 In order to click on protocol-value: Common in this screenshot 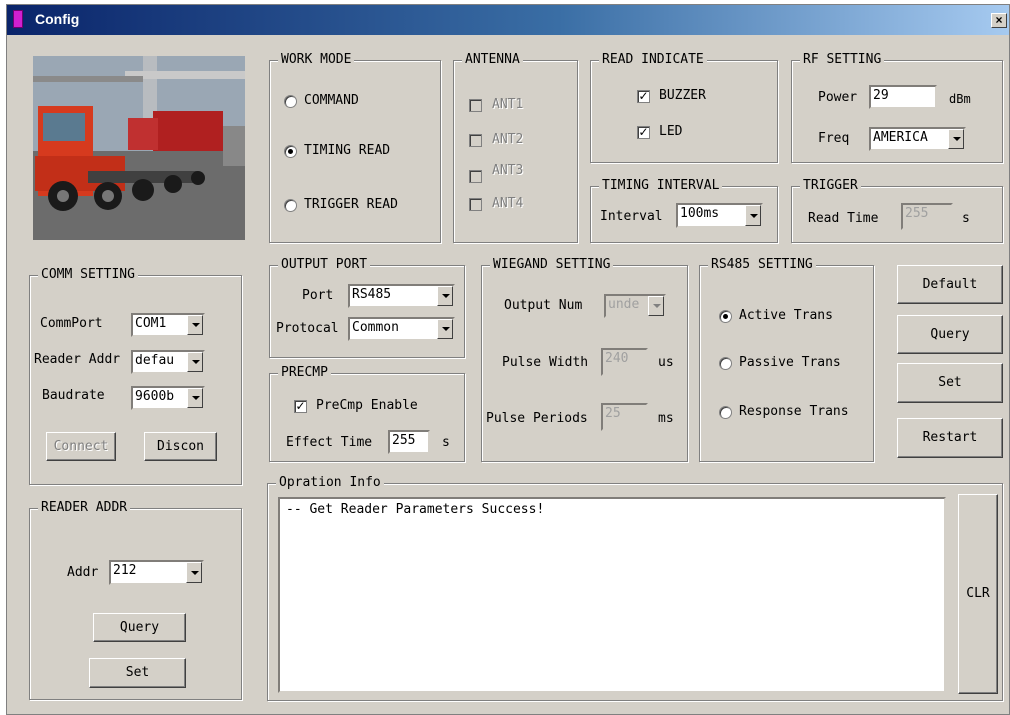, I will do `click(375, 327)`.